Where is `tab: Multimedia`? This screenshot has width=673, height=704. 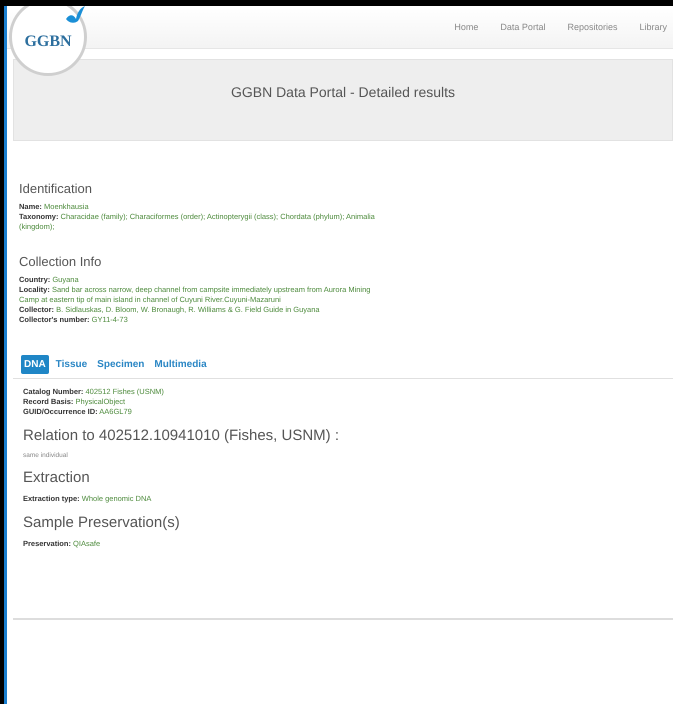 tab: Multimedia is located at coordinates (180, 364).